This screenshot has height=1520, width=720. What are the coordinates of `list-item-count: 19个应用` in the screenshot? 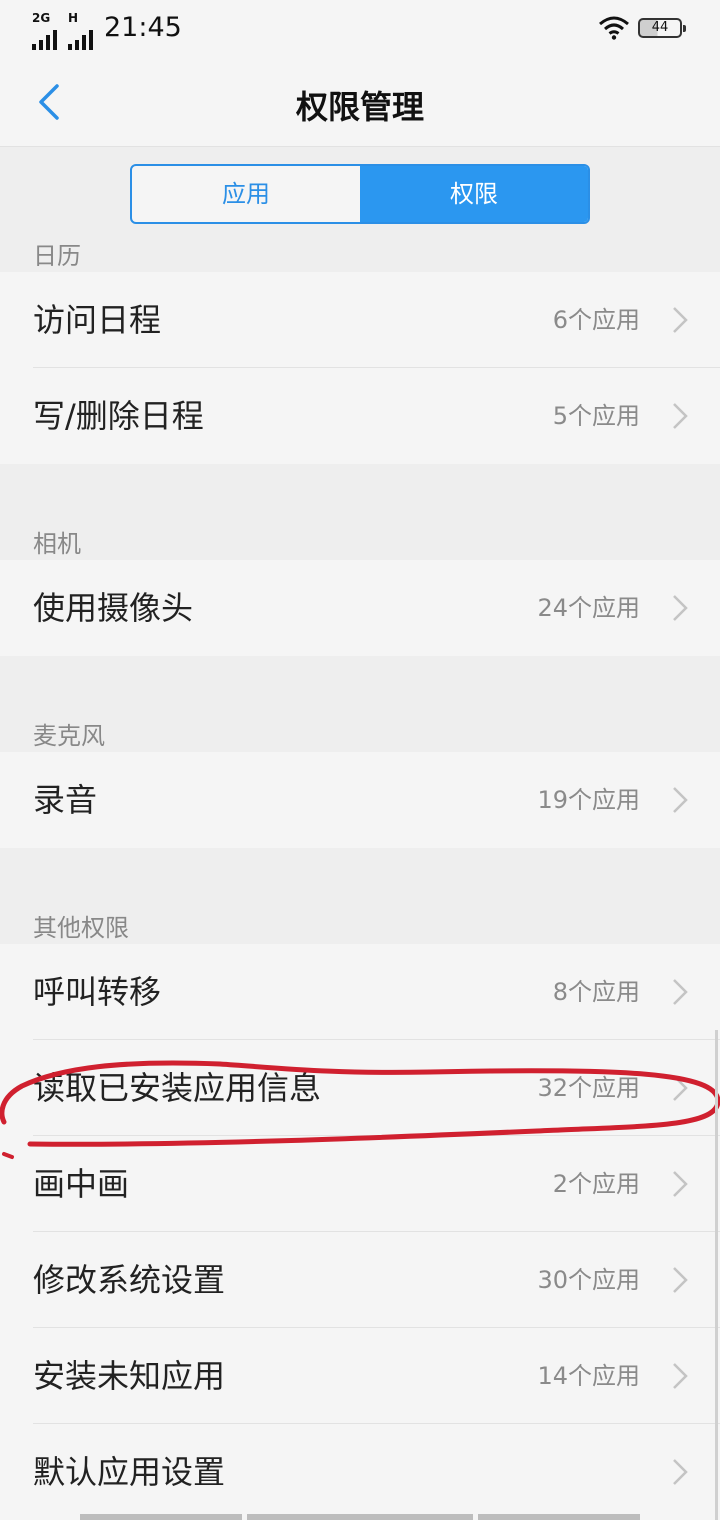 It's located at (588, 800).